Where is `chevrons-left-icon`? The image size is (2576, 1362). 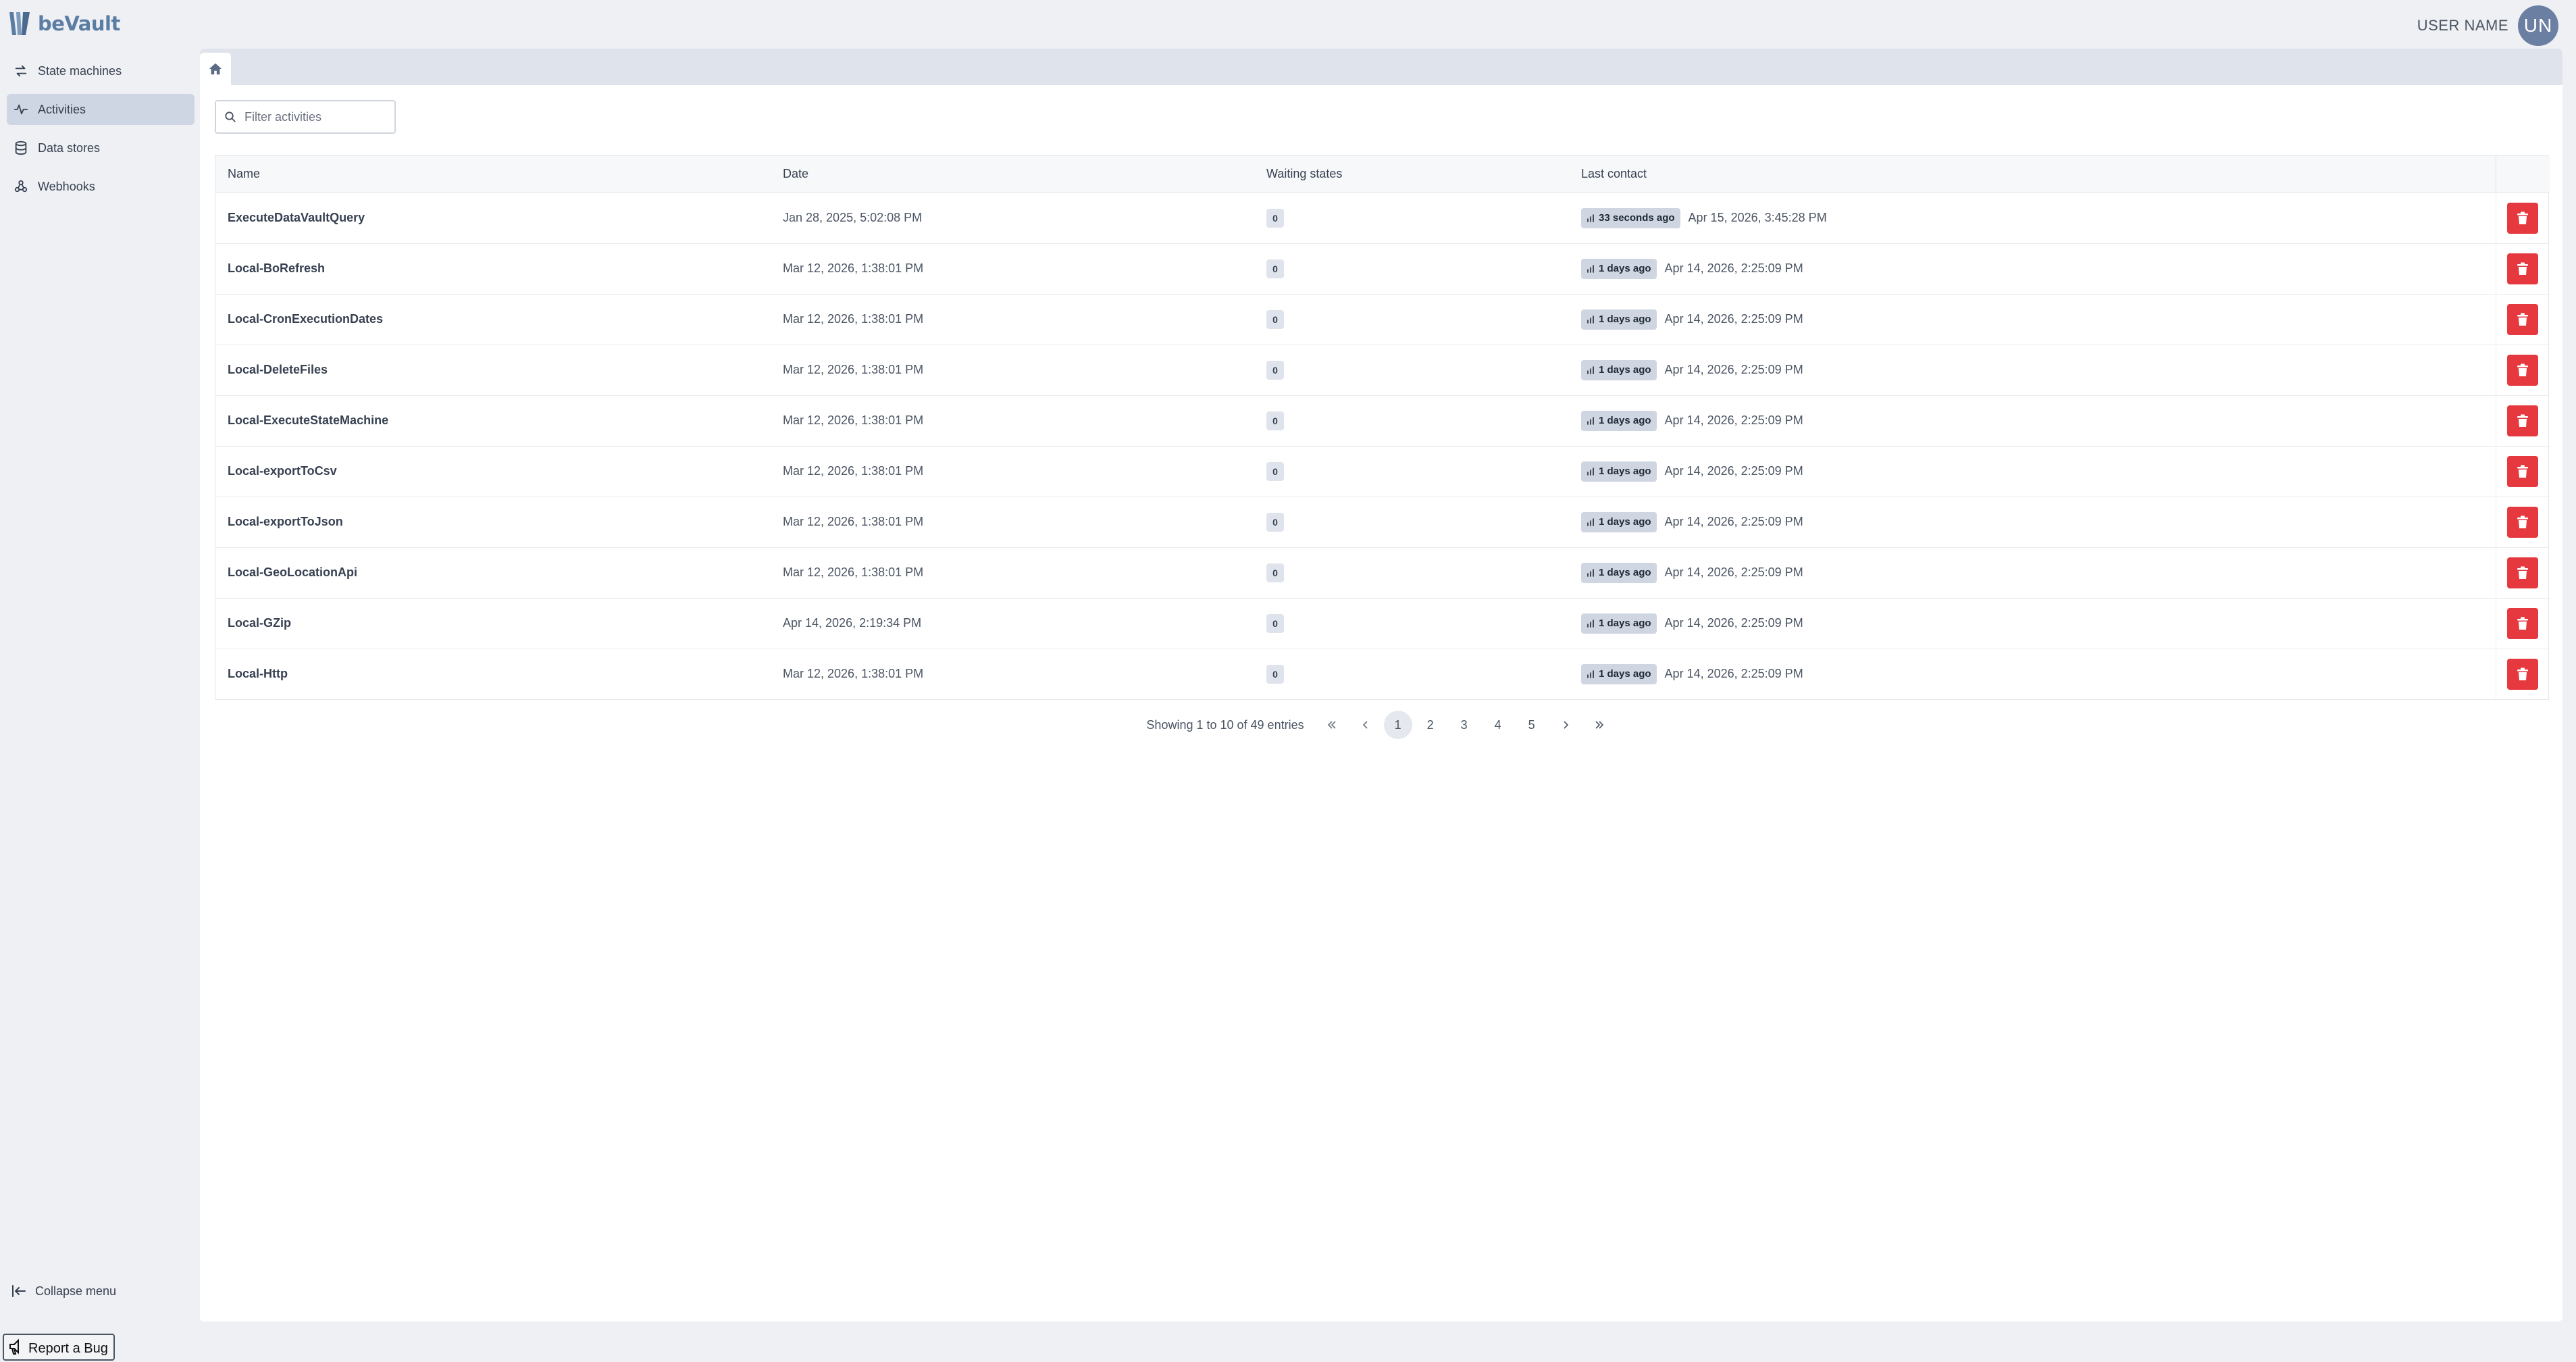 chevrons-left-icon is located at coordinates (1331, 725).